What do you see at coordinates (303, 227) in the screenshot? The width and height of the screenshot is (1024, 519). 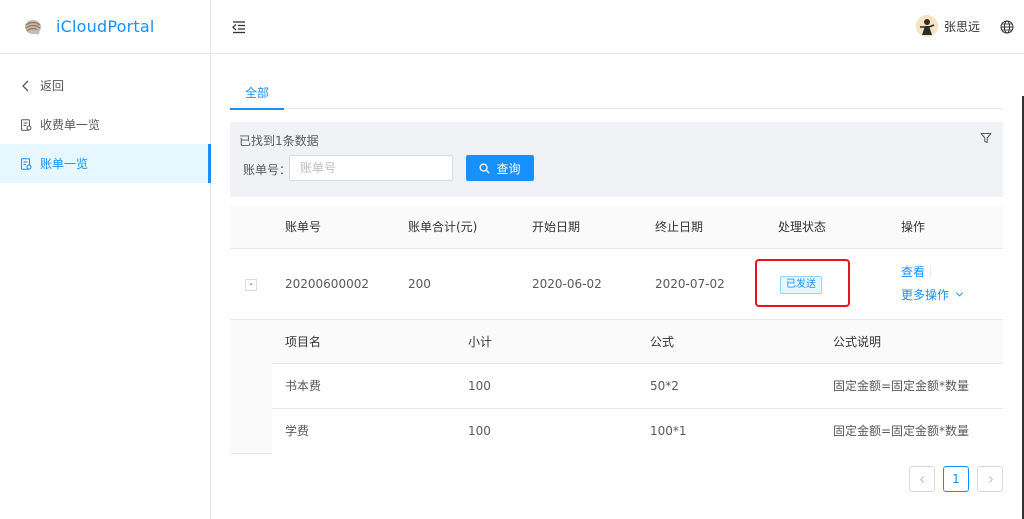 I see `column-header: 账单号` at bounding box center [303, 227].